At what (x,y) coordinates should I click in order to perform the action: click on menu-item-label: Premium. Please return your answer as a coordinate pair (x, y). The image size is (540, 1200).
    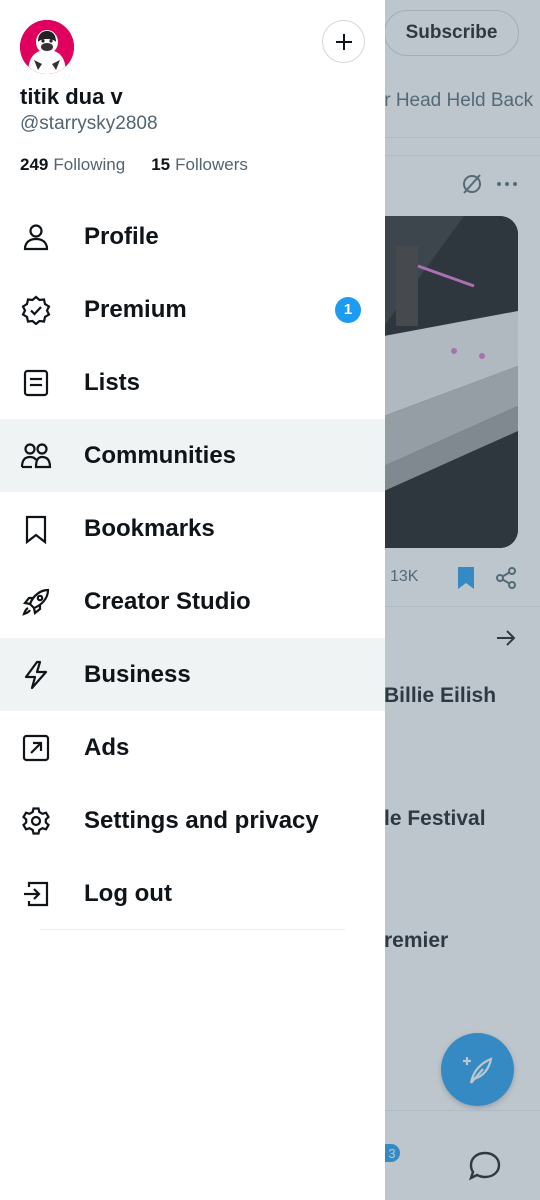
    Looking at the image, I should click on (135, 309).